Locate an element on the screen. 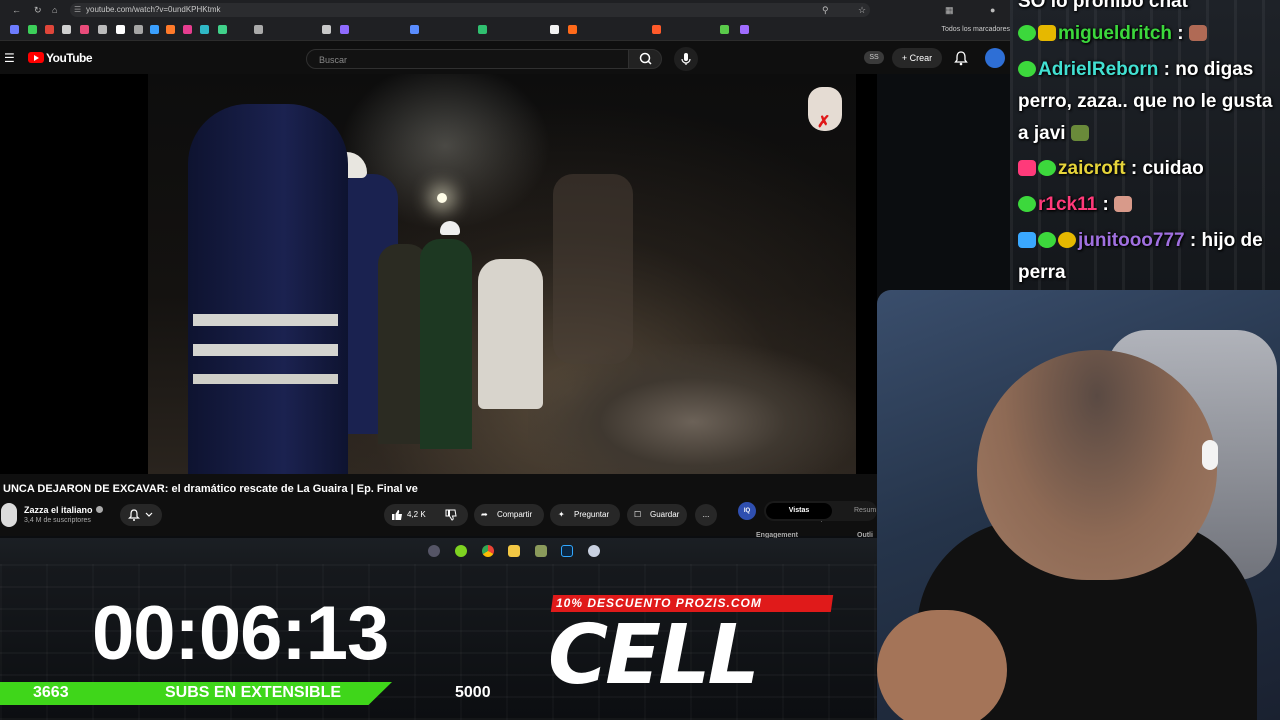  bell-chevron-icon is located at coordinates (140, 515).